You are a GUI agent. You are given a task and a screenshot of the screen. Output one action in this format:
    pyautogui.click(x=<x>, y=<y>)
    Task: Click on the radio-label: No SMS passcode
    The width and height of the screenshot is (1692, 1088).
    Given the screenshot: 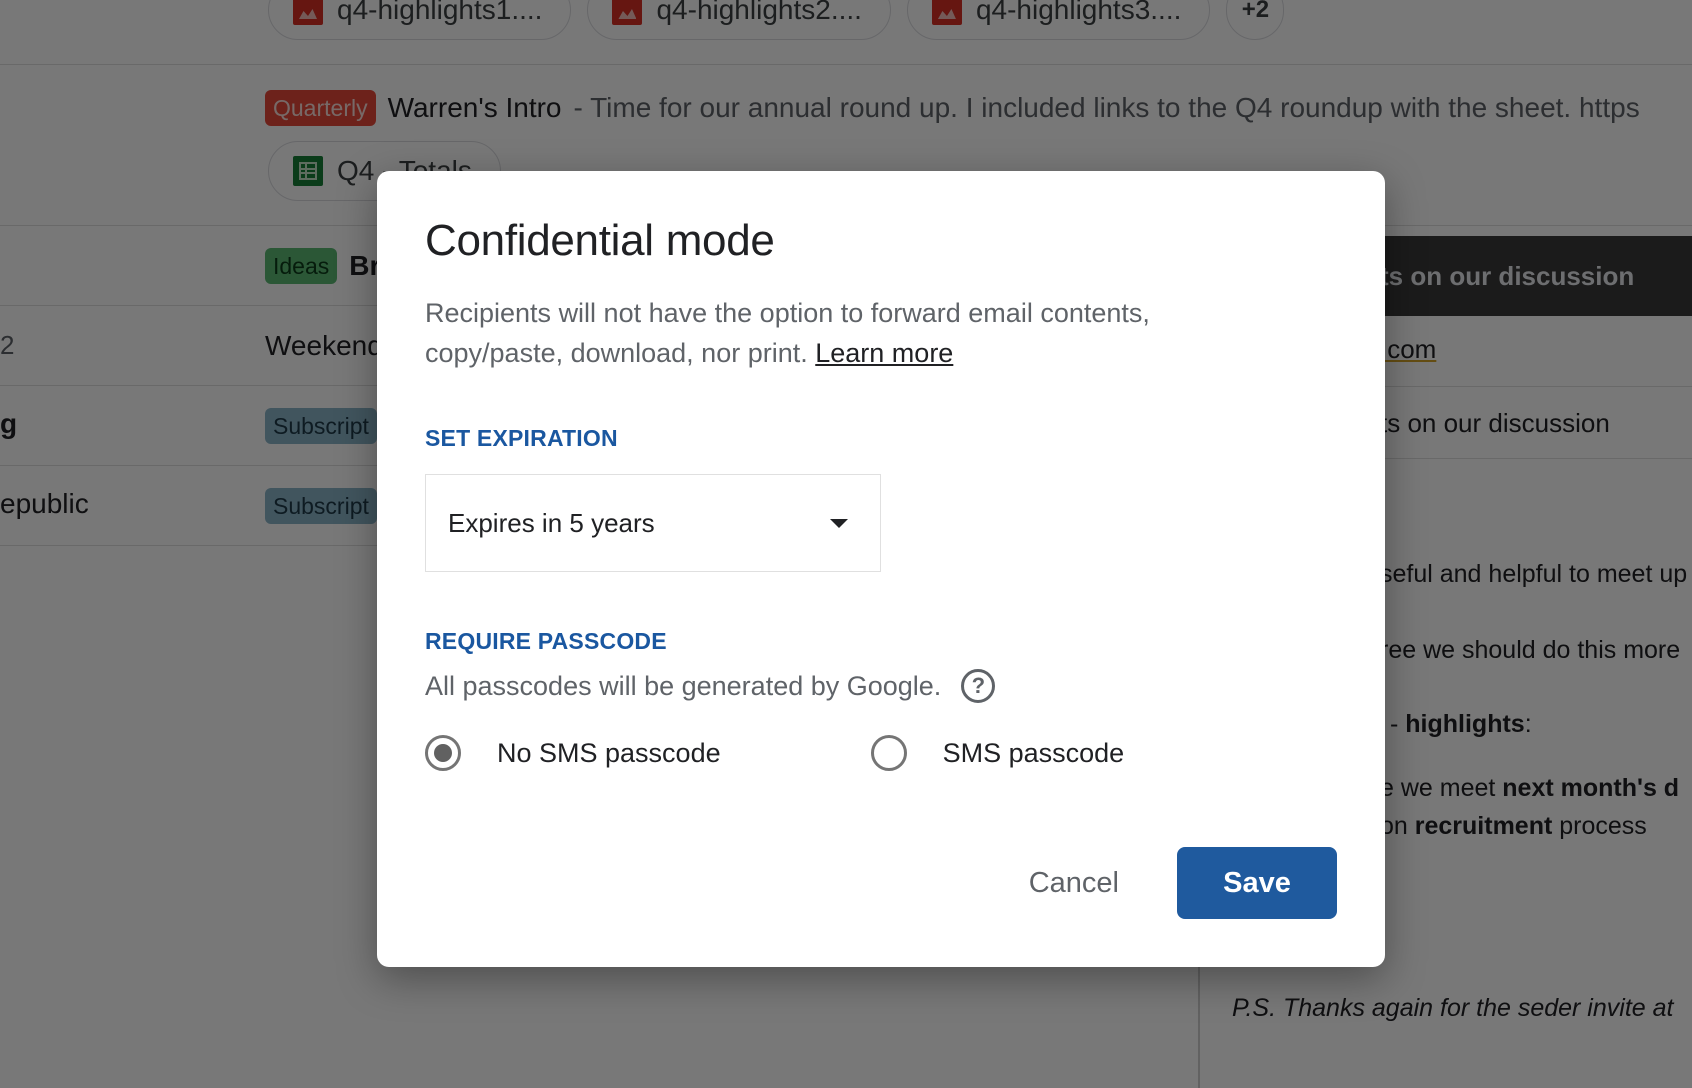 What is the action you would take?
    pyautogui.click(x=609, y=752)
    